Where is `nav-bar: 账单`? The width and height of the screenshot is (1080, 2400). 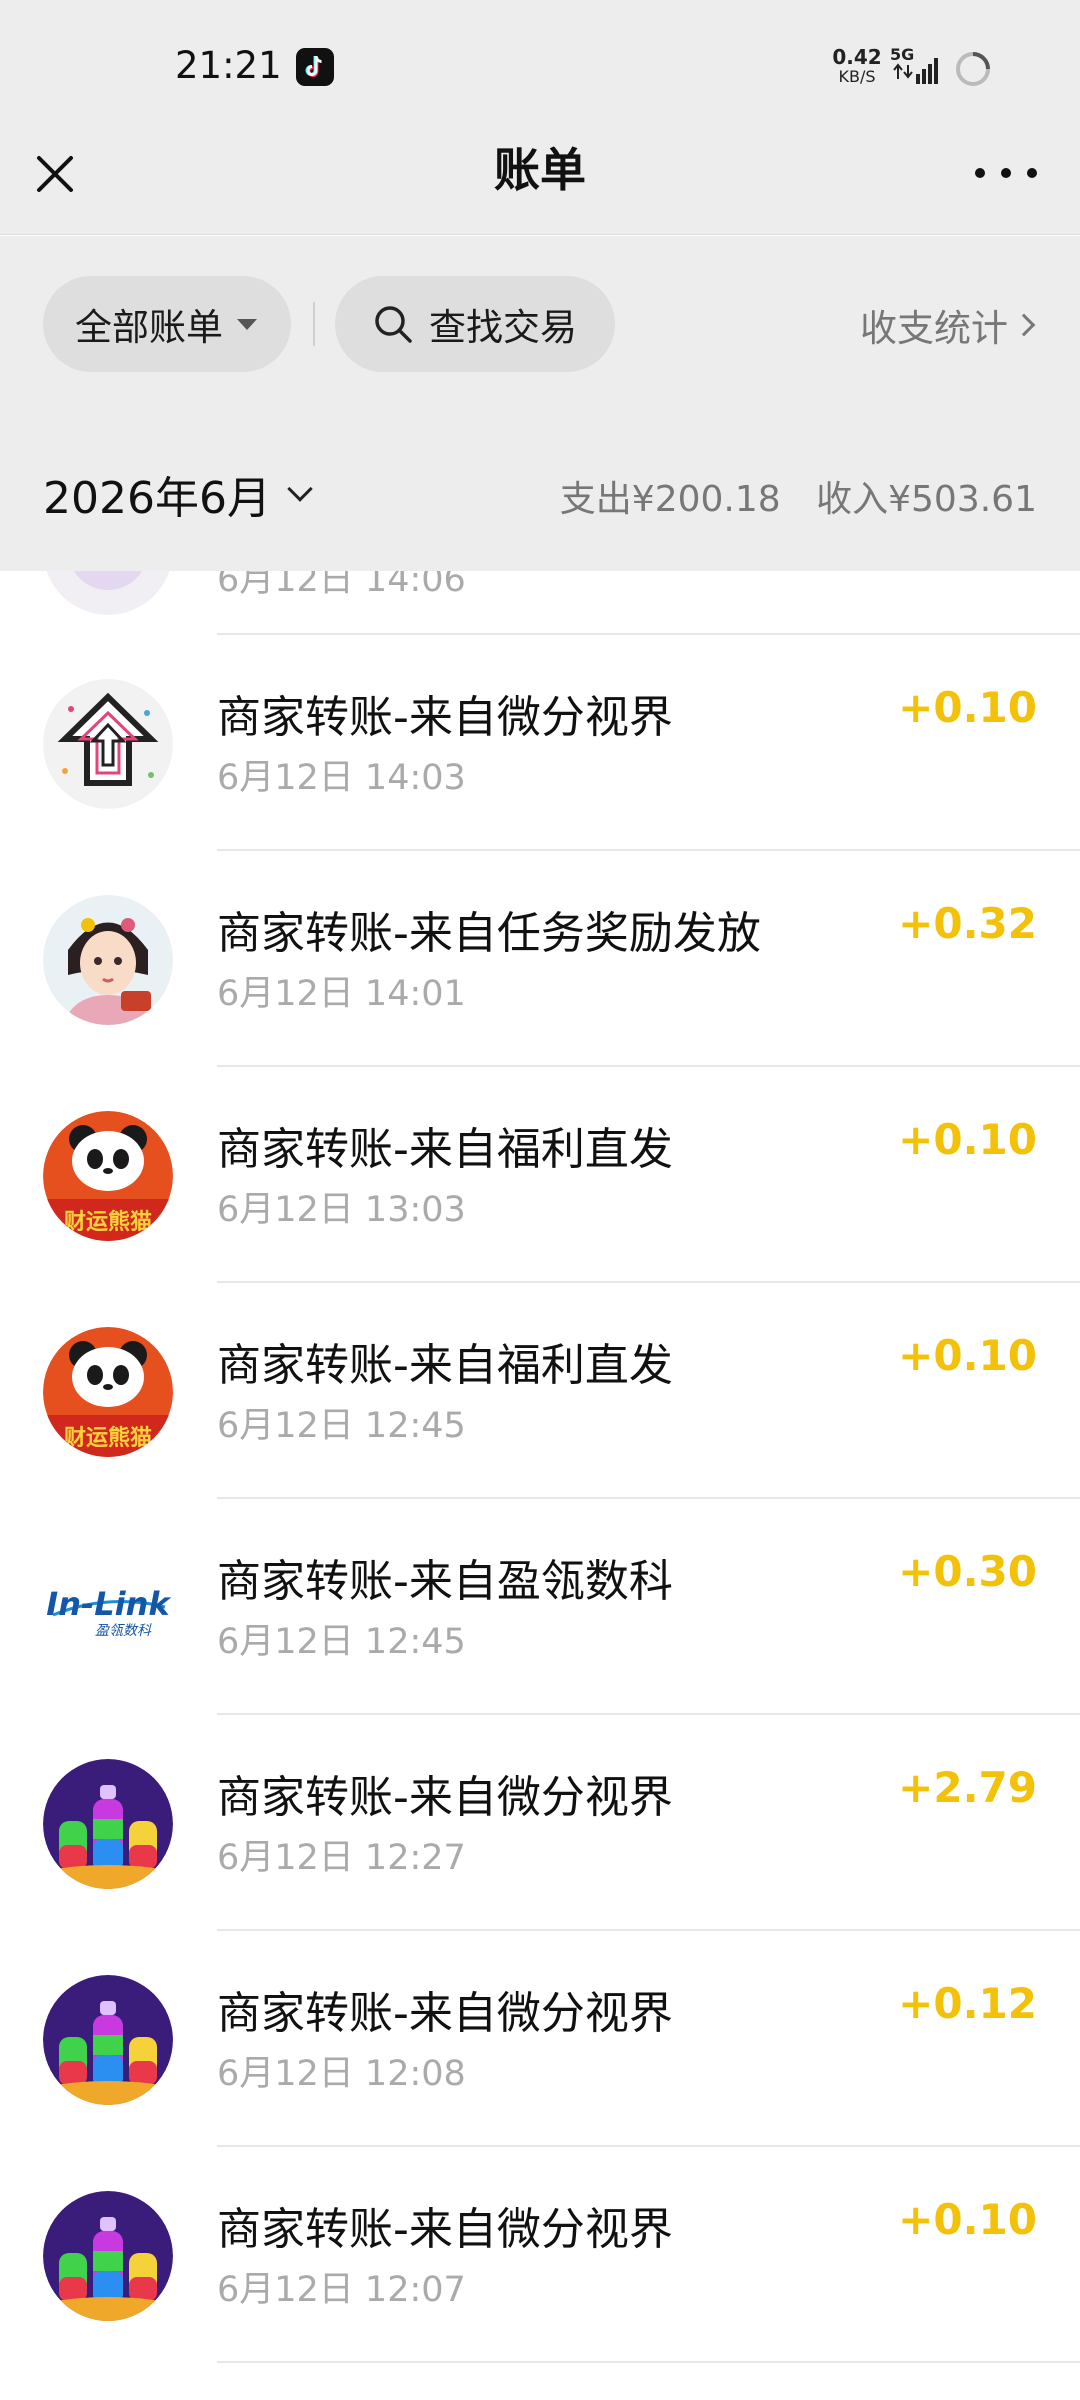
nav-bar: 账单 is located at coordinates (540, 185).